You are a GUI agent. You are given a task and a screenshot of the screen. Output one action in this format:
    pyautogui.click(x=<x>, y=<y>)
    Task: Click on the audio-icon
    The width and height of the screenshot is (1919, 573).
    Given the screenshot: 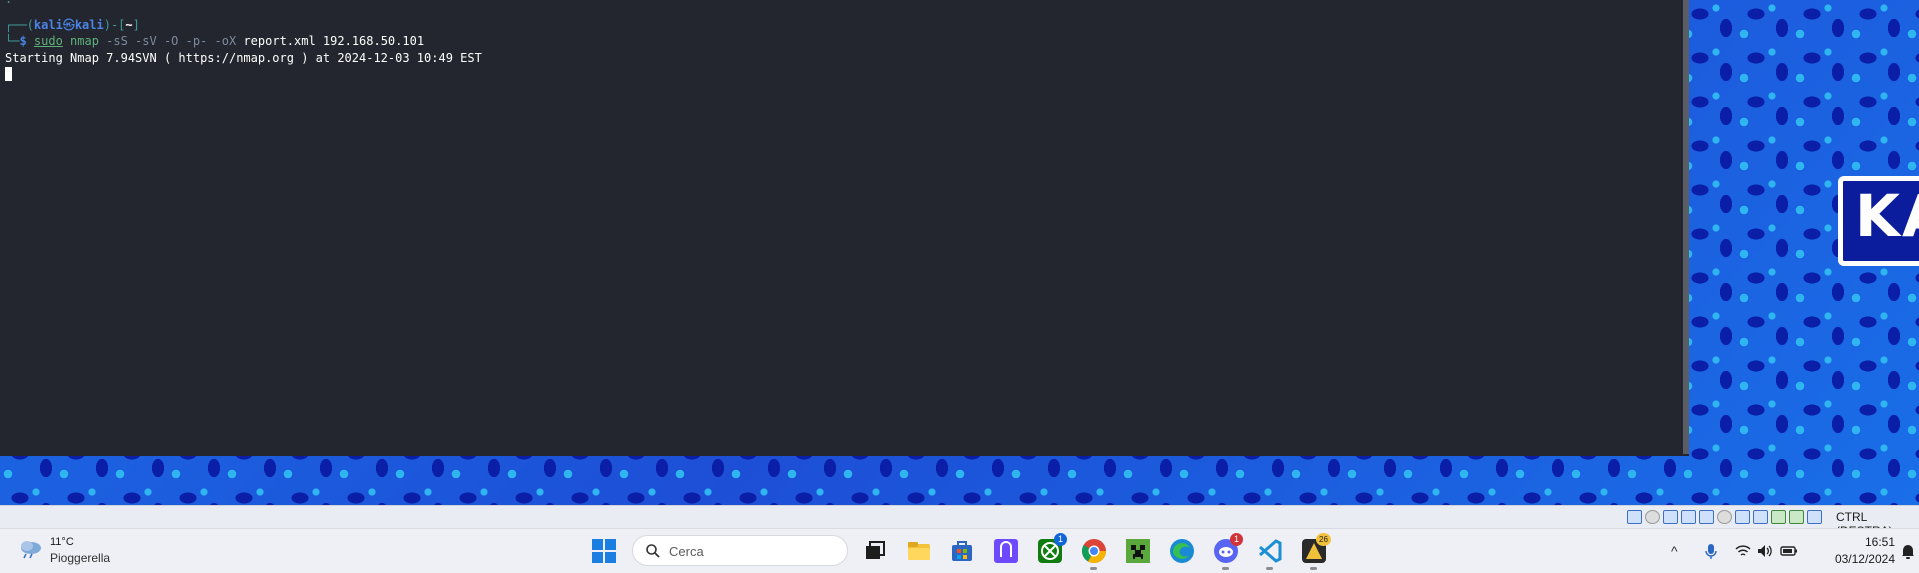 What is the action you would take?
    pyautogui.click(x=1670, y=517)
    